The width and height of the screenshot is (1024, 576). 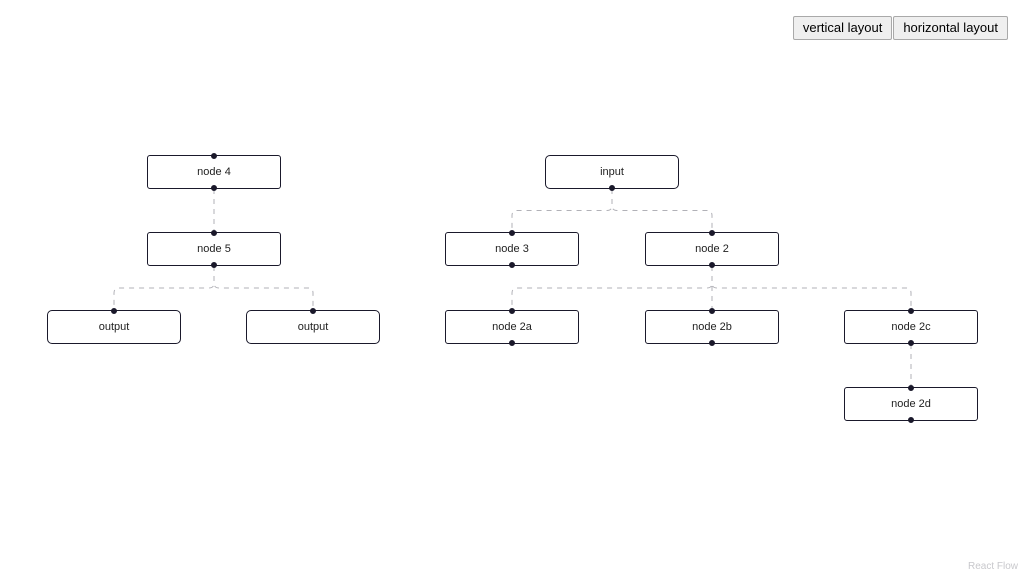 What do you see at coordinates (612, 188) in the screenshot?
I see `handle-source-input` at bounding box center [612, 188].